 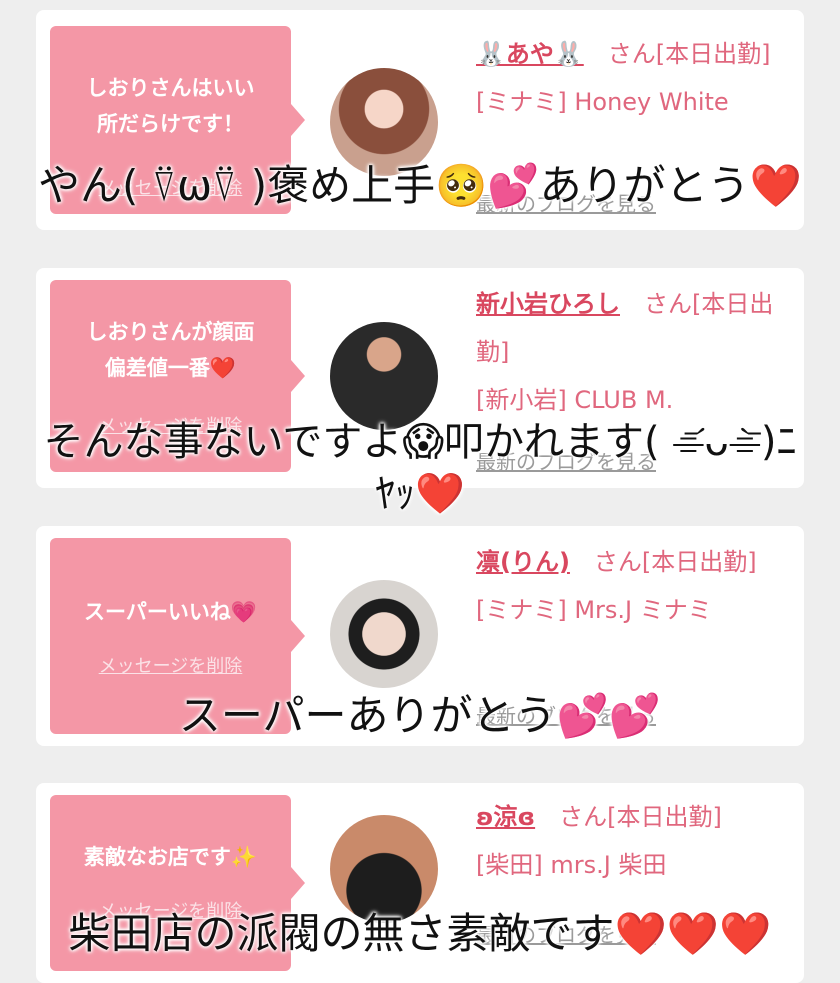 I want to click on message-text: 素敵なお店です✨, so click(x=170, y=857).